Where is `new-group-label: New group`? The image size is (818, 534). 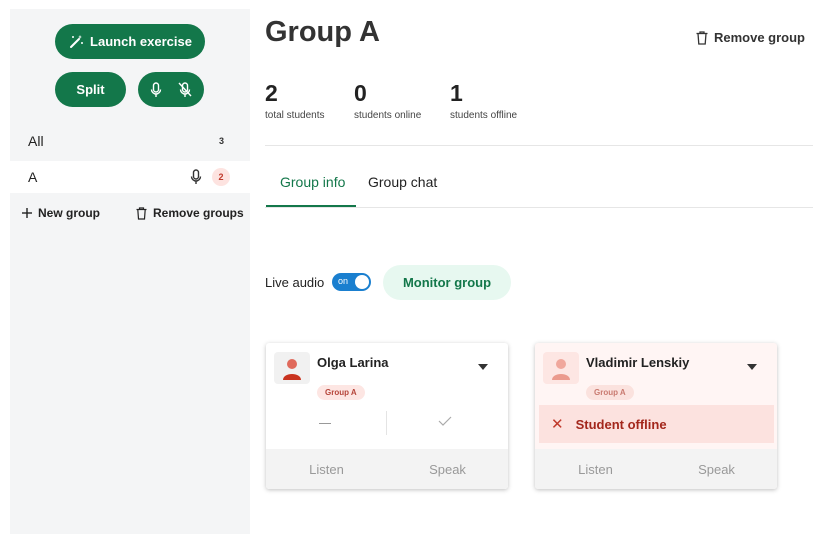 new-group-label: New group is located at coordinates (69, 213).